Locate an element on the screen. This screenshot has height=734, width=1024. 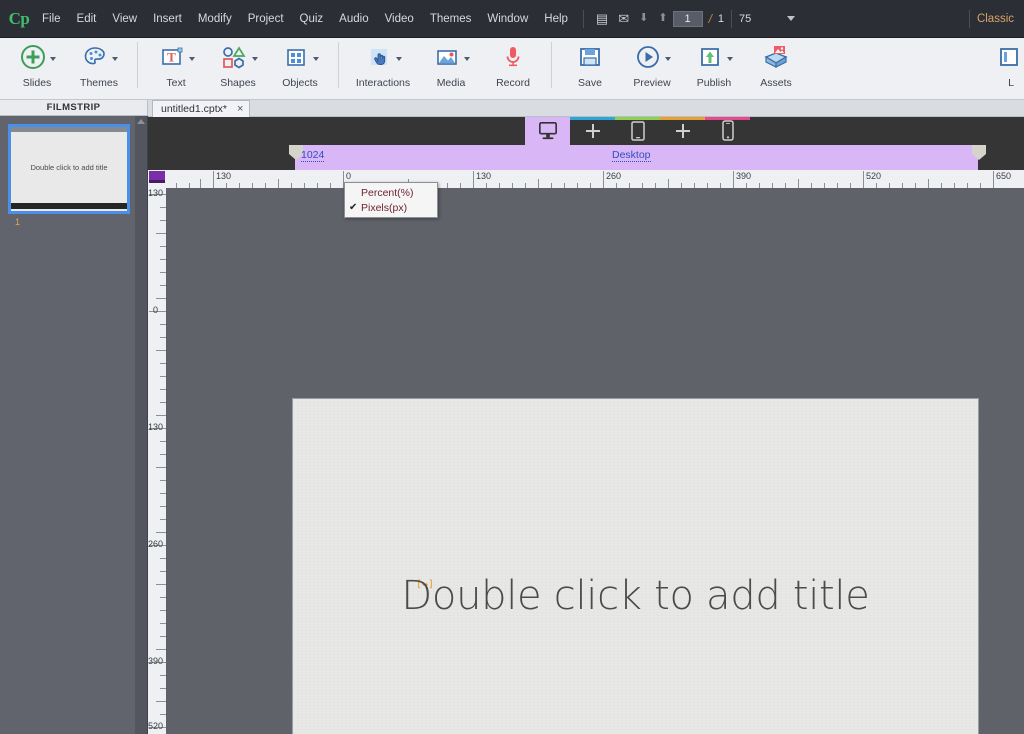
hruler-label-0: 130 is located at coordinates (224, 176).